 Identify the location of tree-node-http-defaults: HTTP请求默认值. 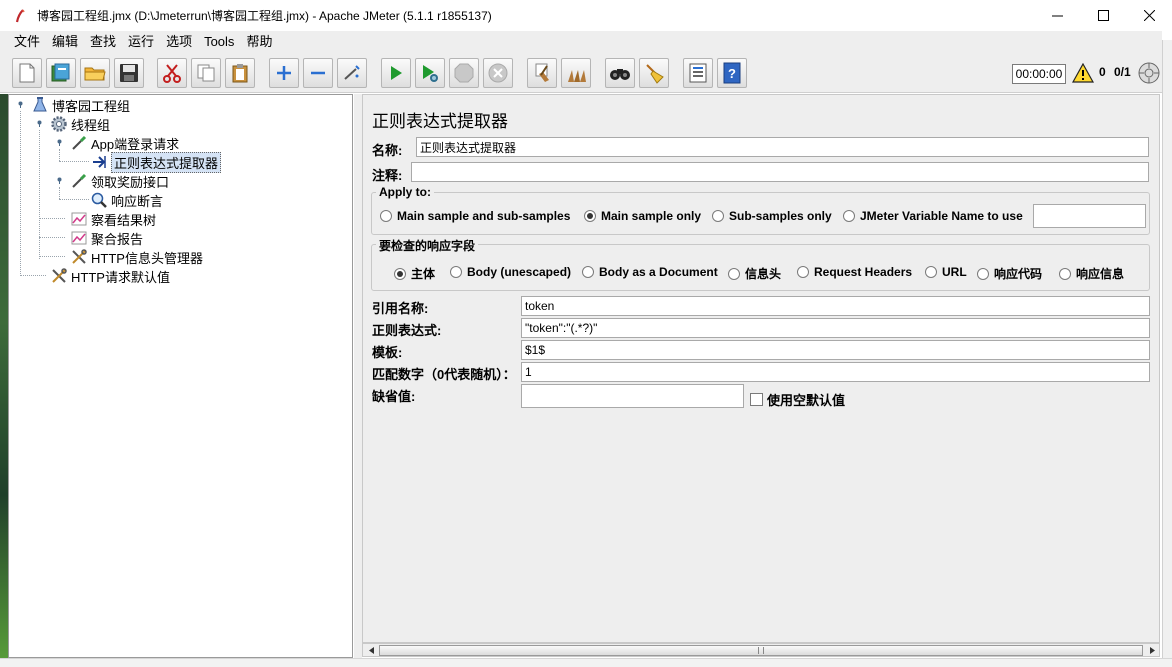
(110, 276).